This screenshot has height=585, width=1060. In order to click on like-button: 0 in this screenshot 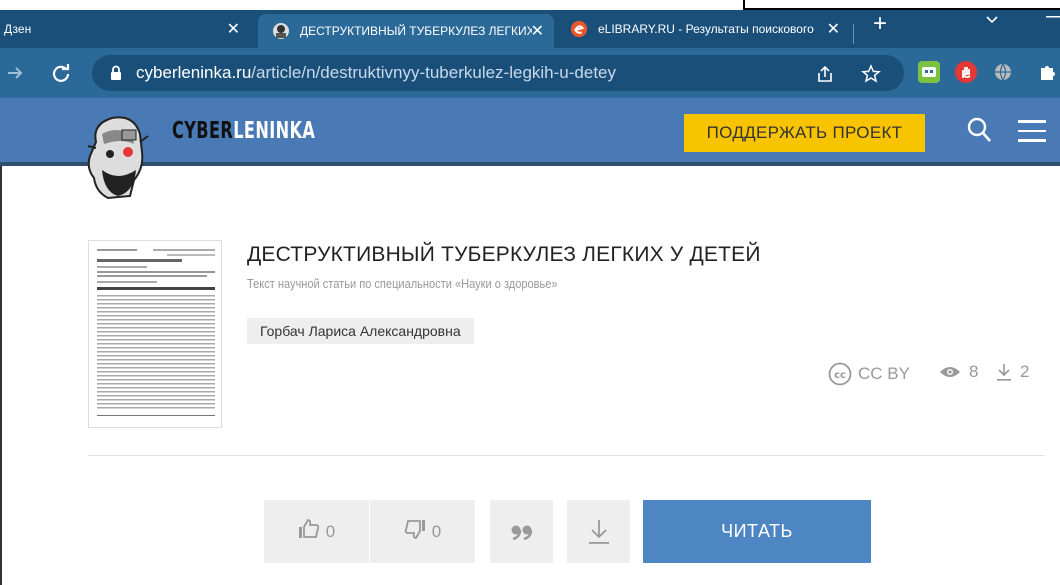, I will do `click(316, 531)`.